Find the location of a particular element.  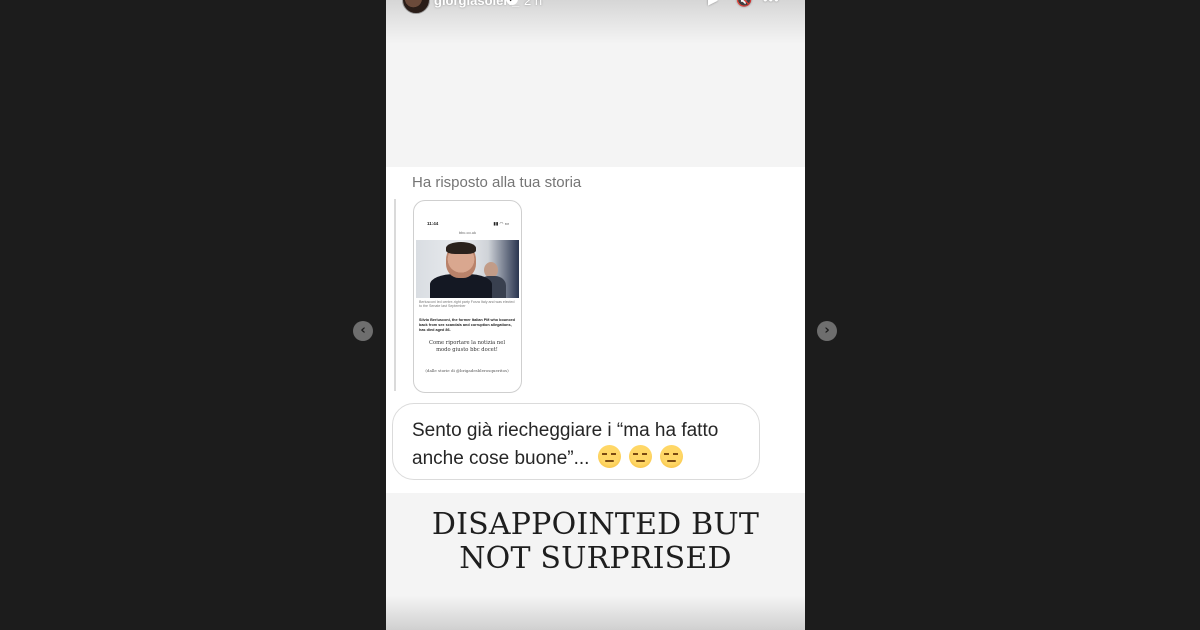

post-time: 2 h is located at coordinates (533, 4).